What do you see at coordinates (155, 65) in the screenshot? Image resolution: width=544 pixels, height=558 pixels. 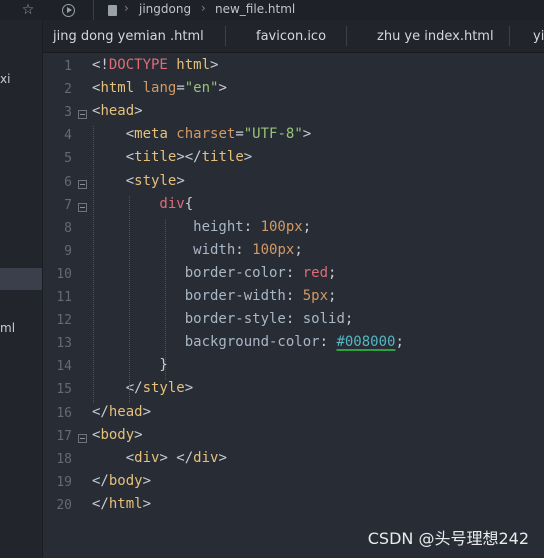 I see `code-line: <!DOCTYPE html>` at bounding box center [155, 65].